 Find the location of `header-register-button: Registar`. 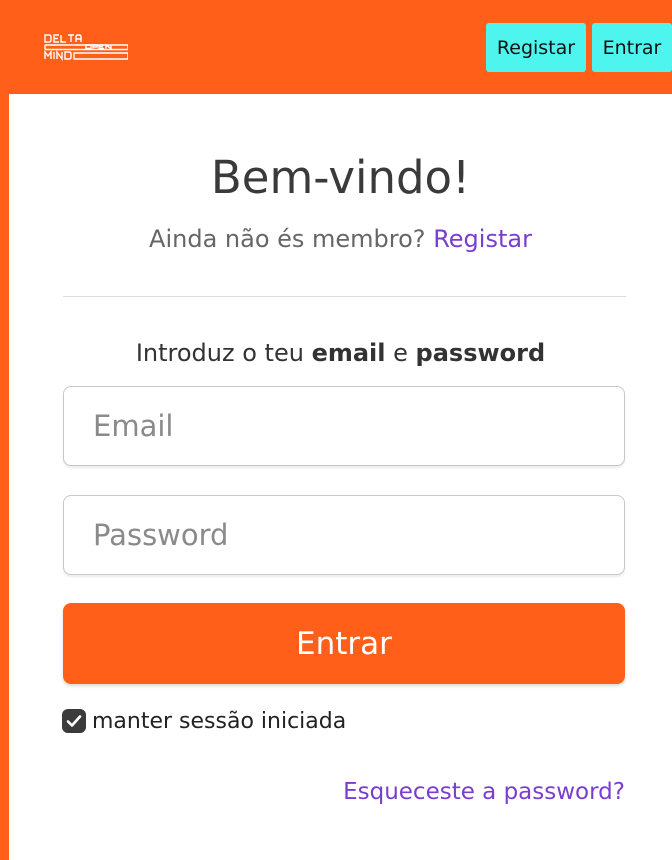

header-register-button: Registar is located at coordinates (536, 47).